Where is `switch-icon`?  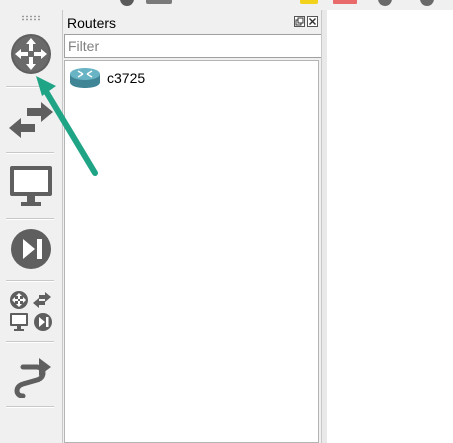 switch-icon is located at coordinates (31, 120).